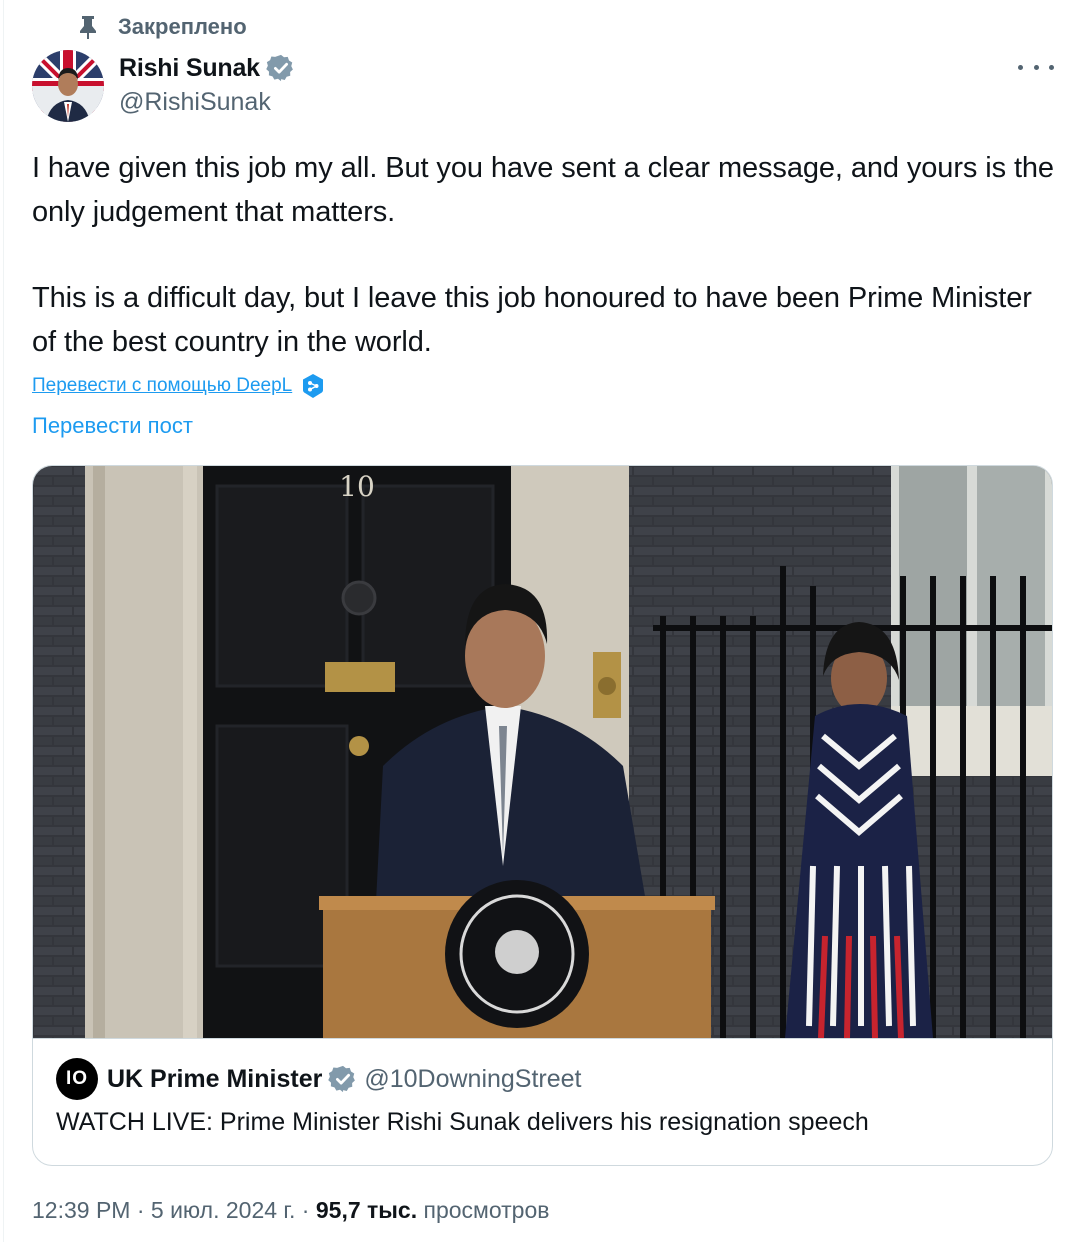 This screenshot has height=1242, width=1082. I want to click on verified-badge-icon, so click(281, 68).